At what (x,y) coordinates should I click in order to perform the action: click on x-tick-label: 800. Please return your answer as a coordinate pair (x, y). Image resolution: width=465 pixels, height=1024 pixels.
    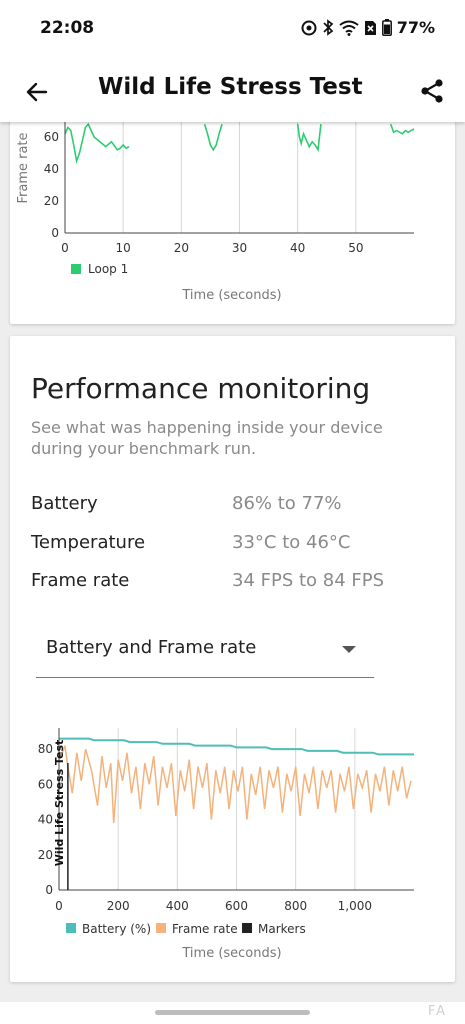
    Looking at the image, I should click on (295, 906).